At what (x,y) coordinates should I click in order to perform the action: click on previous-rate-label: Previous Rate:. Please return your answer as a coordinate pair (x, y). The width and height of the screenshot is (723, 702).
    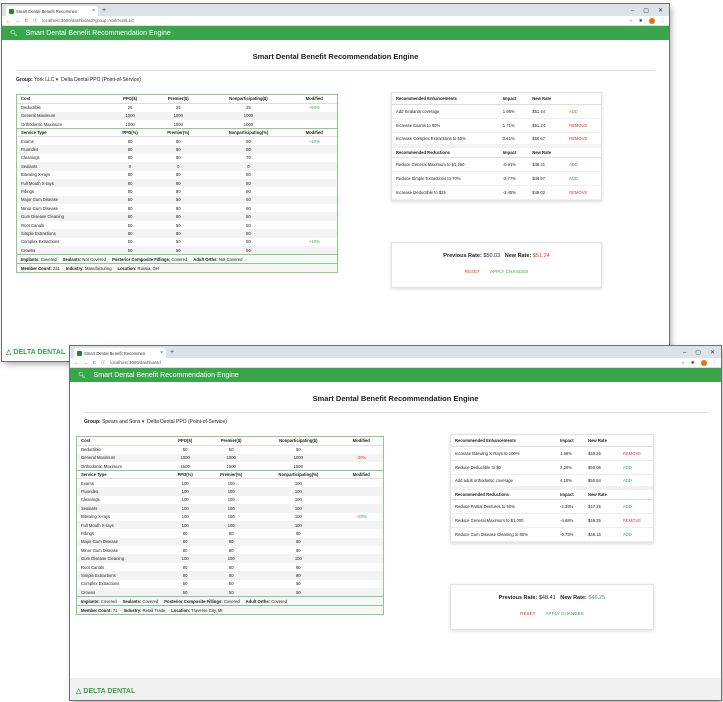
    Looking at the image, I should click on (462, 256).